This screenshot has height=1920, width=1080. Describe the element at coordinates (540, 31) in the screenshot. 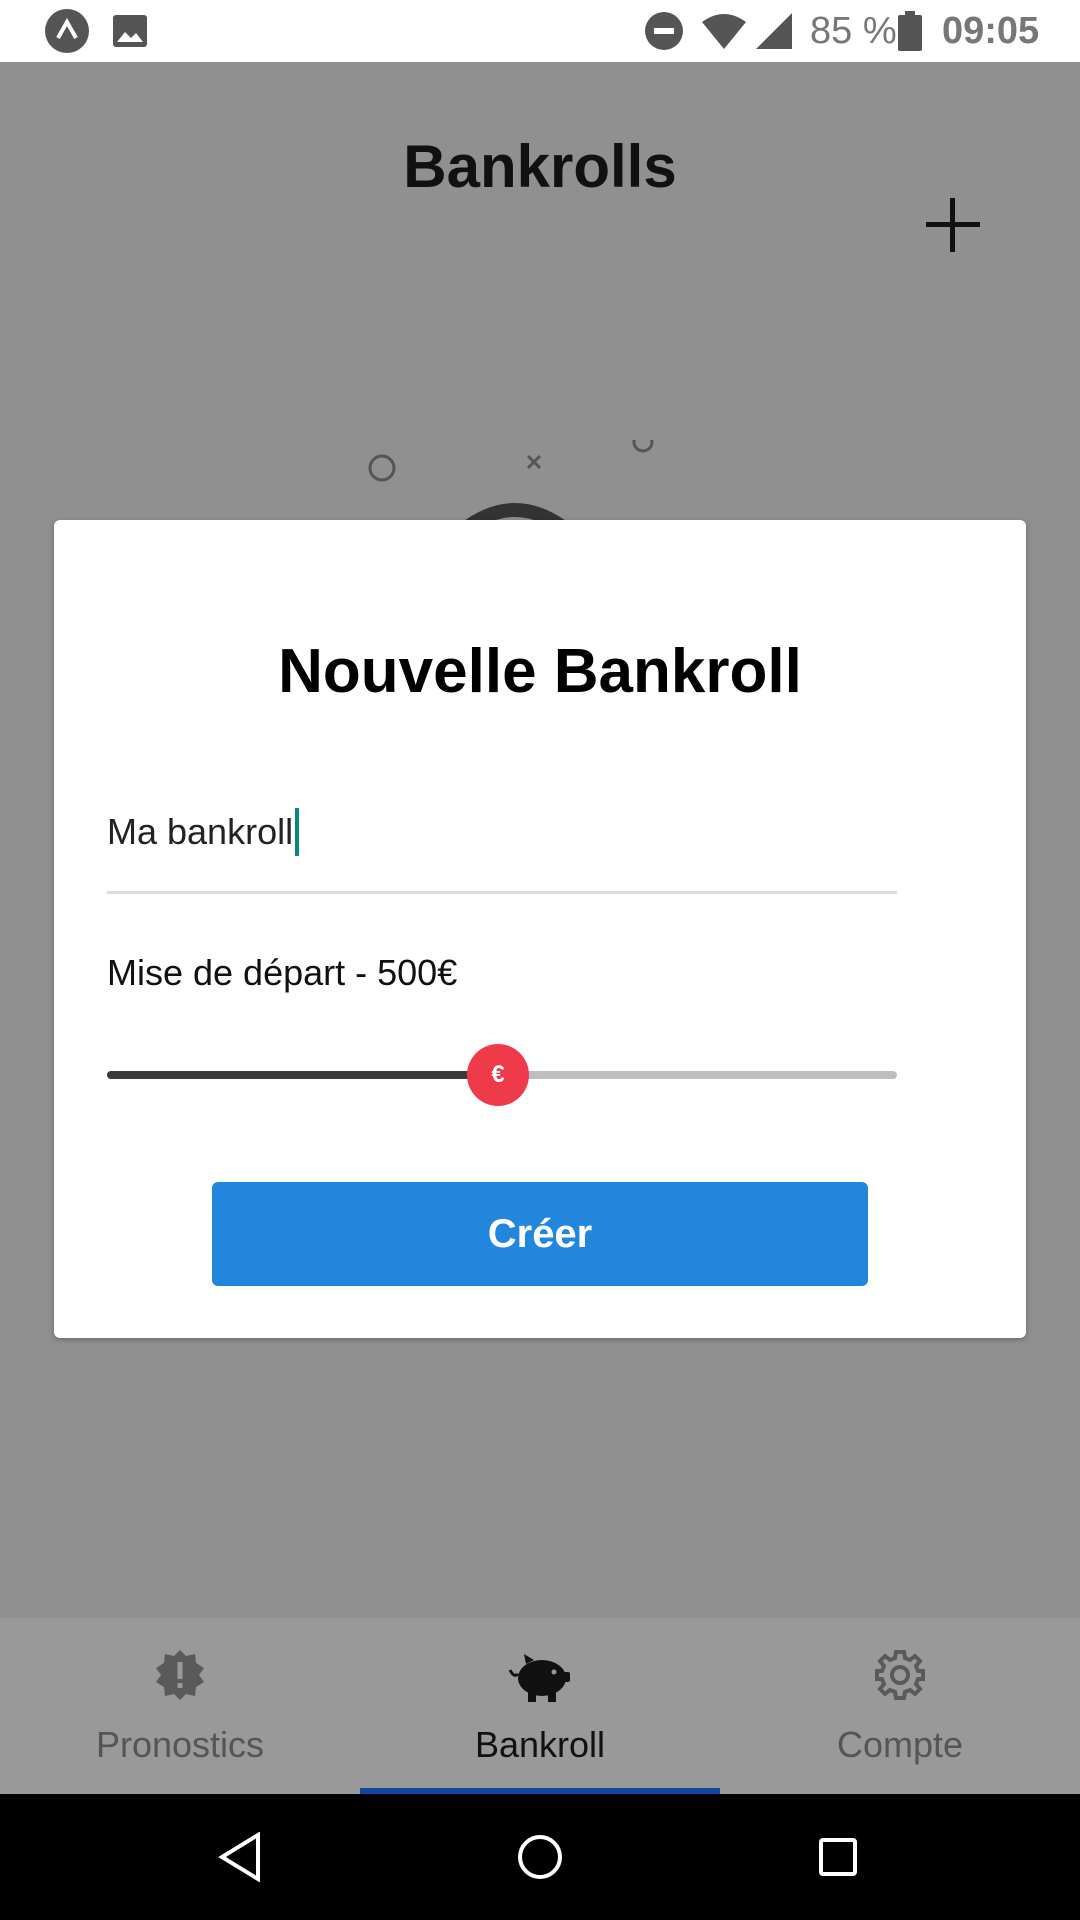

I see `status-bar: 85 % 09:05` at that location.